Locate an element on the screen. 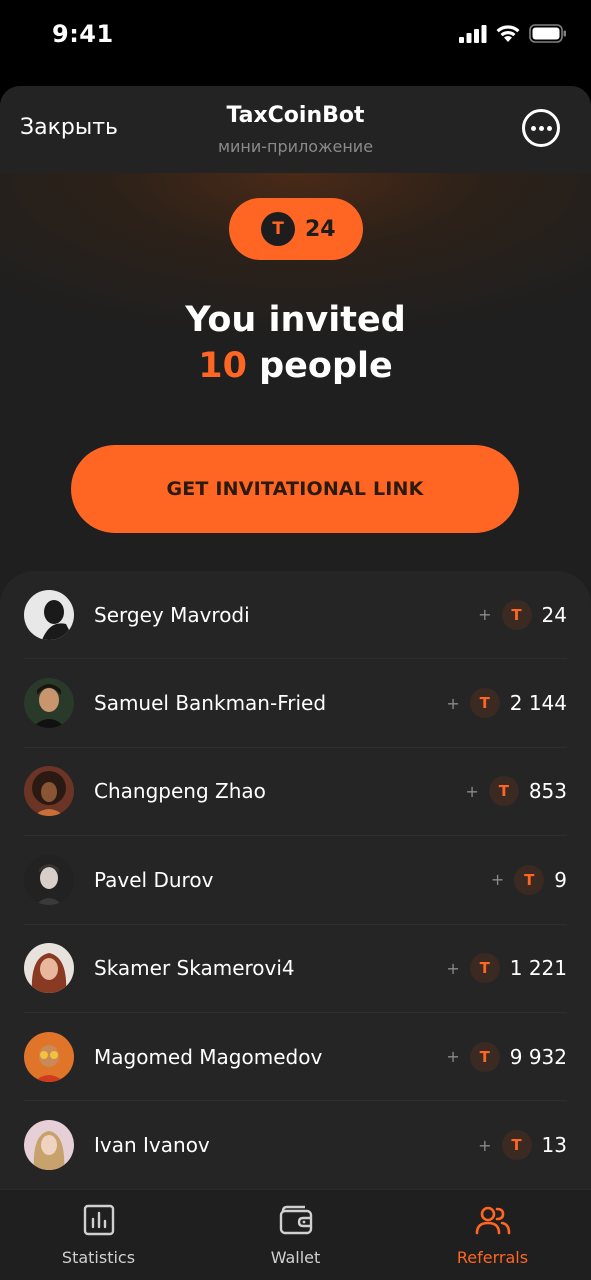  chart-icon is located at coordinates (99, 1220).